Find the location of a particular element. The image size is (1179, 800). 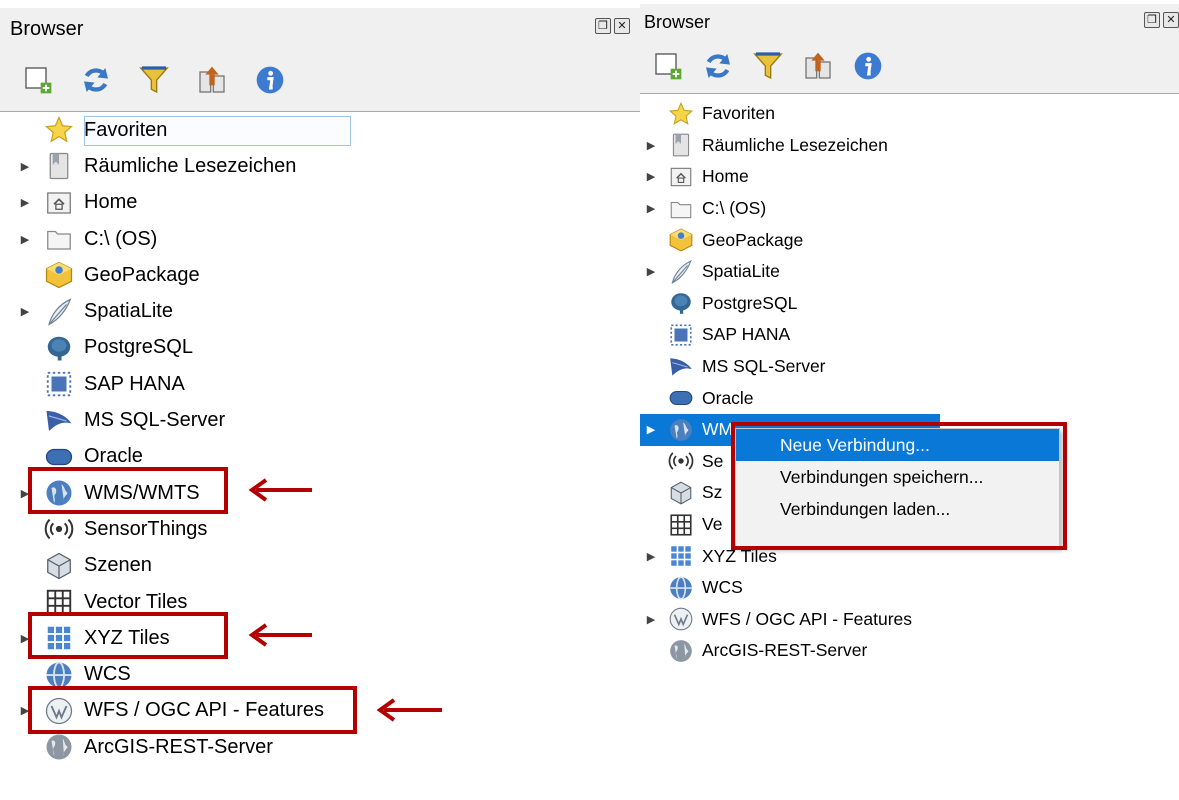

tree-item-label: Home is located at coordinates (725, 176).